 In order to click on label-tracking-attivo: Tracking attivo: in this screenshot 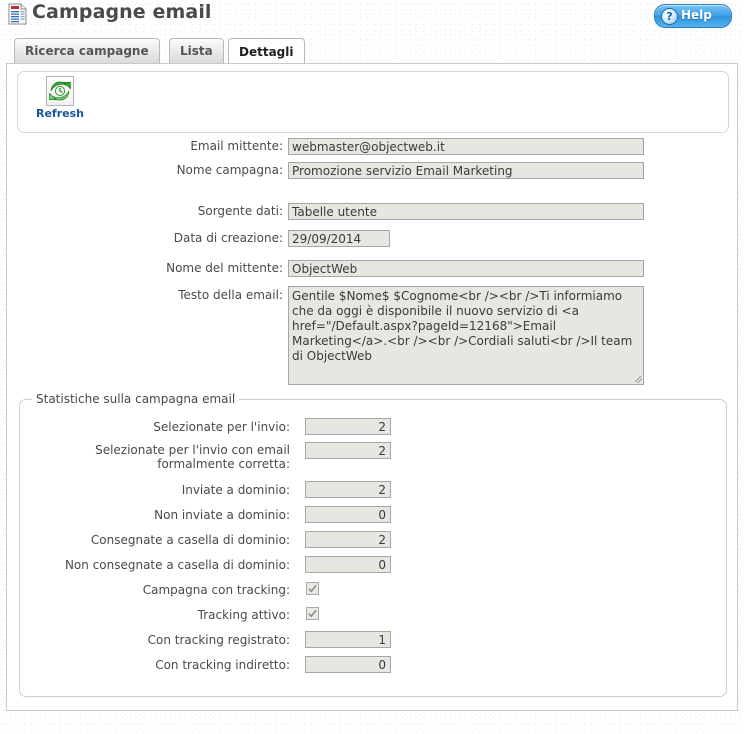, I will do `click(243, 615)`.